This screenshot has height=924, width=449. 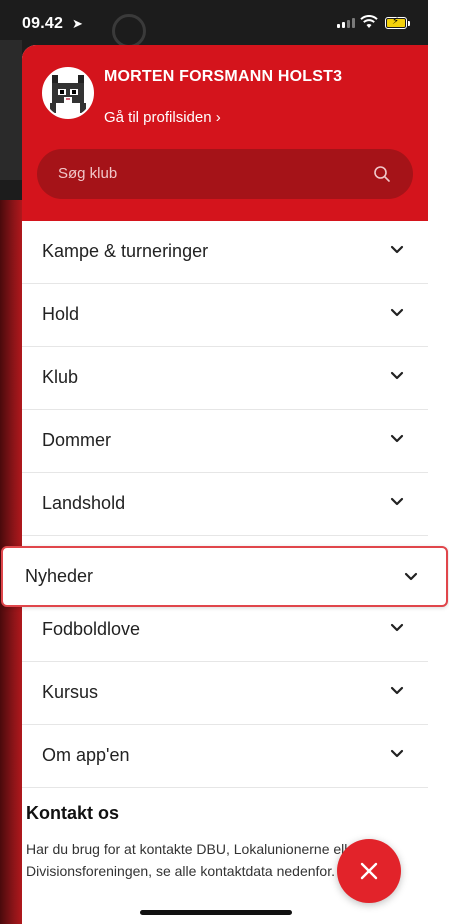 I want to click on menu-item-label: Dommer, so click(x=77, y=440).